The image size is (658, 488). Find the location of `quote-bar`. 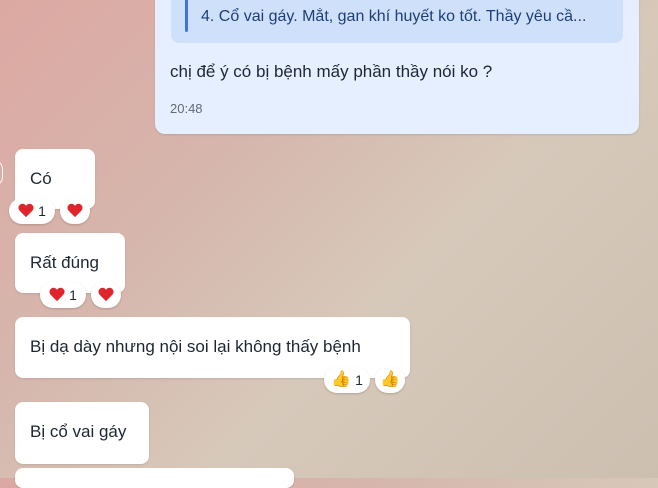

quote-bar is located at coordinates (186, 16).